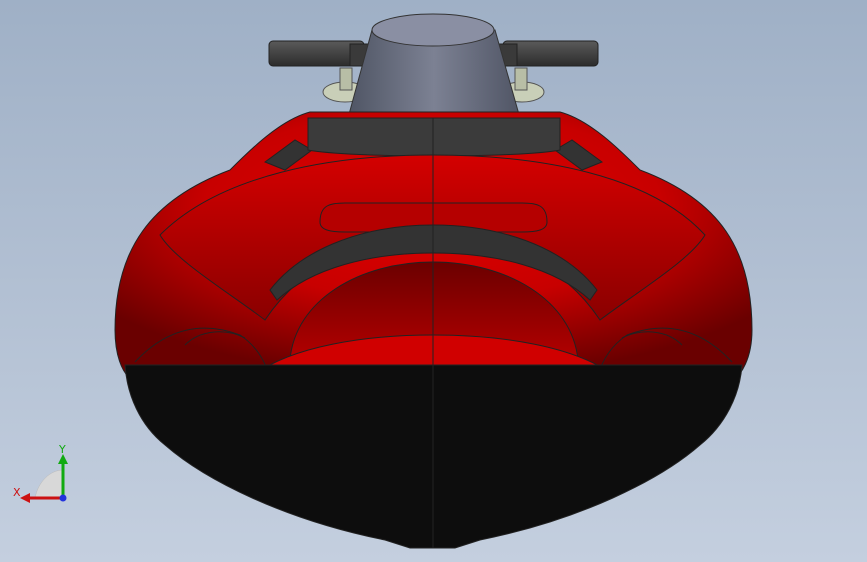  What do you see at coordinates (17, 492) in the screenshot?
I see `x-axis-label: X` at bounding box center [17, 492].